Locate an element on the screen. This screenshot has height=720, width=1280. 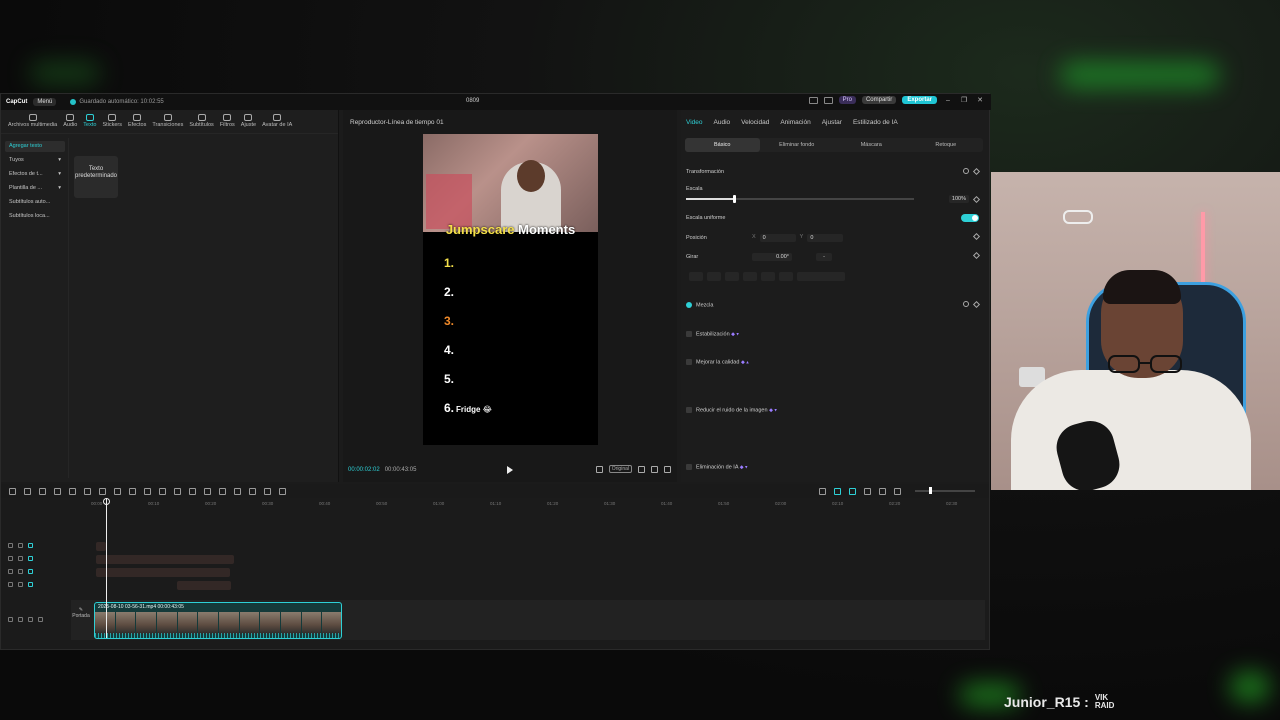
reverse-icon is located at coordinates (192, 491).